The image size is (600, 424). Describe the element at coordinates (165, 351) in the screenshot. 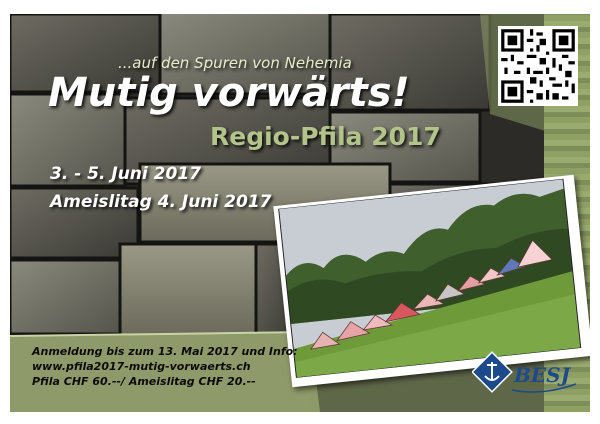

I see `registration-text: Anmeldung bis zum 13. Mai 2017 und Info:` at that location.